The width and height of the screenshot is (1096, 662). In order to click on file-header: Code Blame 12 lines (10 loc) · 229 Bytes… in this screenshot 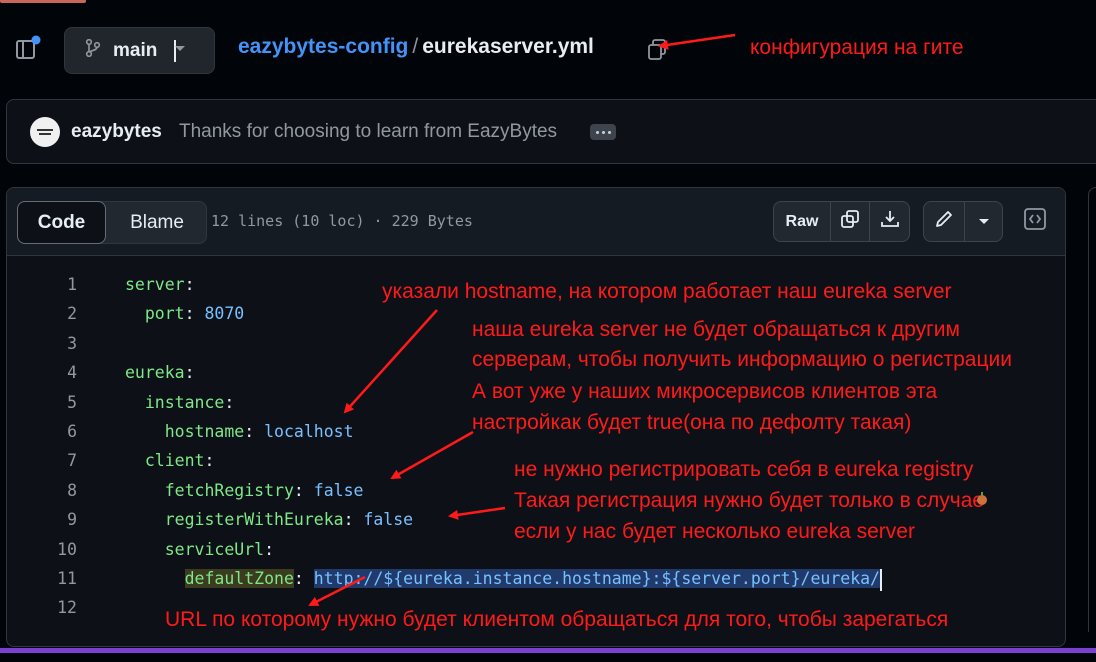, I will do `click(536, 222)`.